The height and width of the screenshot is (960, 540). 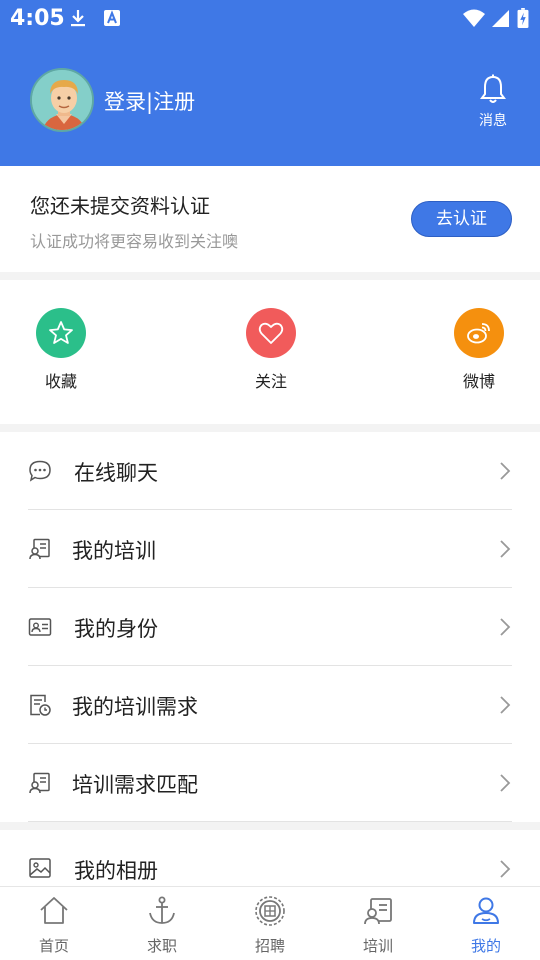 I want to click on tab-home: 首页, so click(x=54, y=925).